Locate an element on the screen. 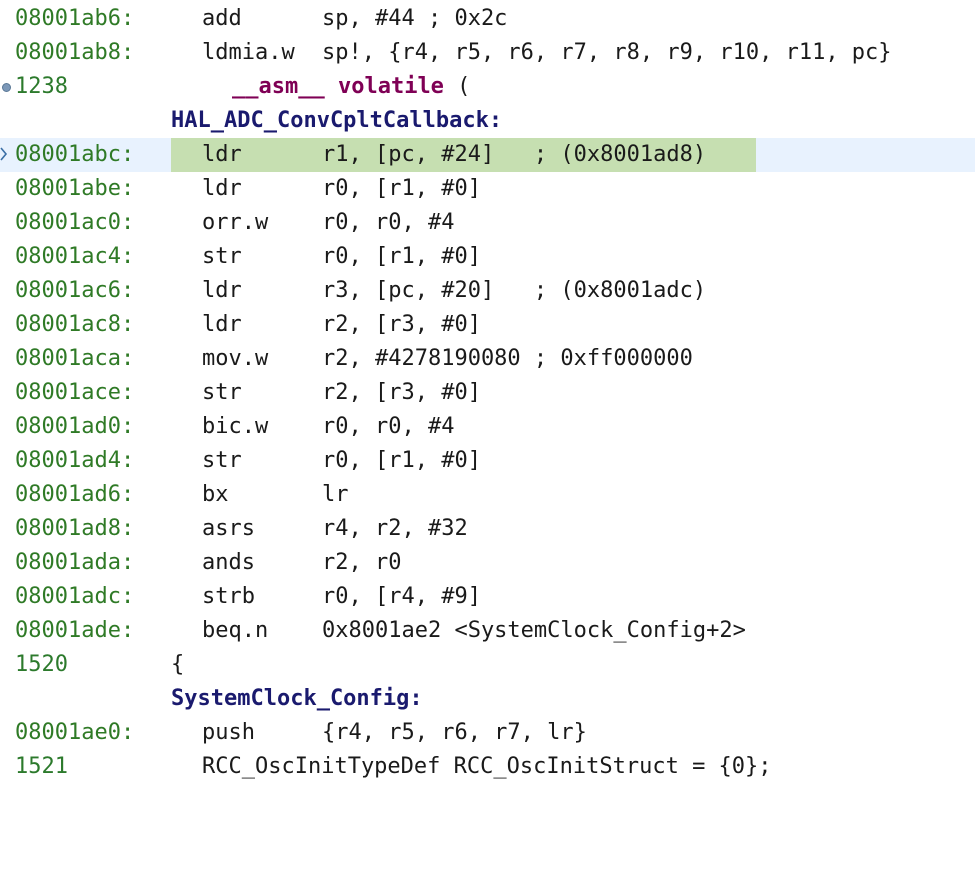 Image resolution: width=975 pixels, height=886 pixels. address: 08001ac6: is located at coordinates (75, 290).